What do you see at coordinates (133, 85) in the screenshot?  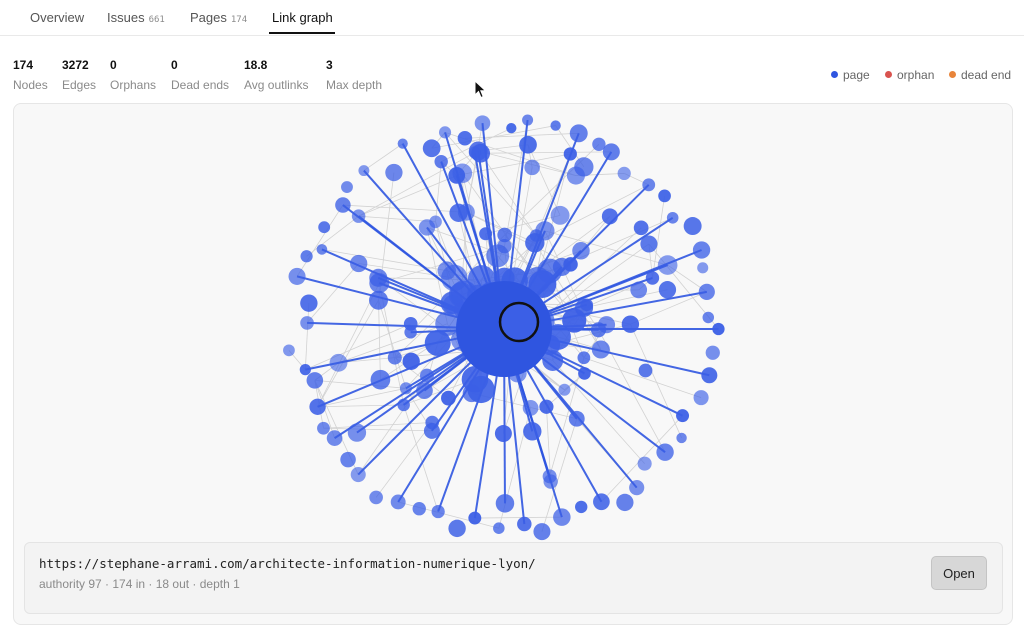 I see `stat-orphans-label: Orphans` at bounding box center [133, 85].